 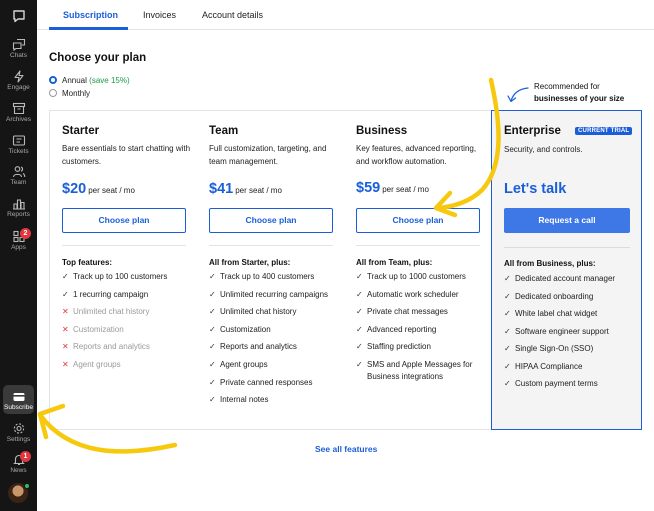 I want to click on features-heading: All from Team, plus:, so click(x=394, y=262).